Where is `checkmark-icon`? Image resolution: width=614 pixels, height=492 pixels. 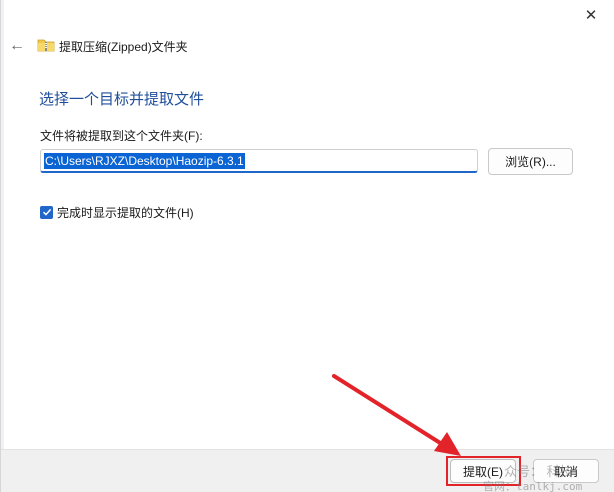 checkmark-icon is located at coordinates (46, 212).